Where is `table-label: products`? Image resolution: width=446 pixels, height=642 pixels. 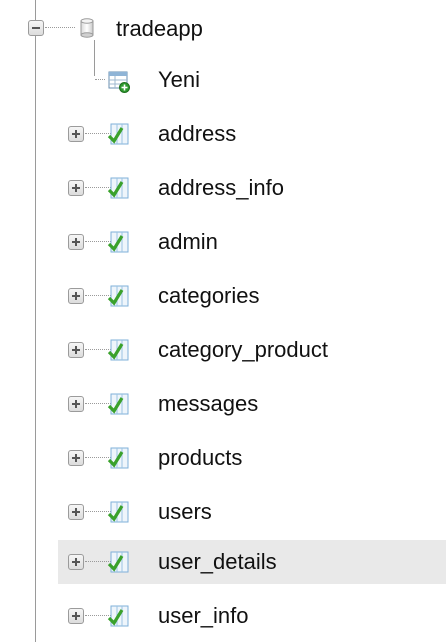 table-label: products is located at coordinates (200, 458).